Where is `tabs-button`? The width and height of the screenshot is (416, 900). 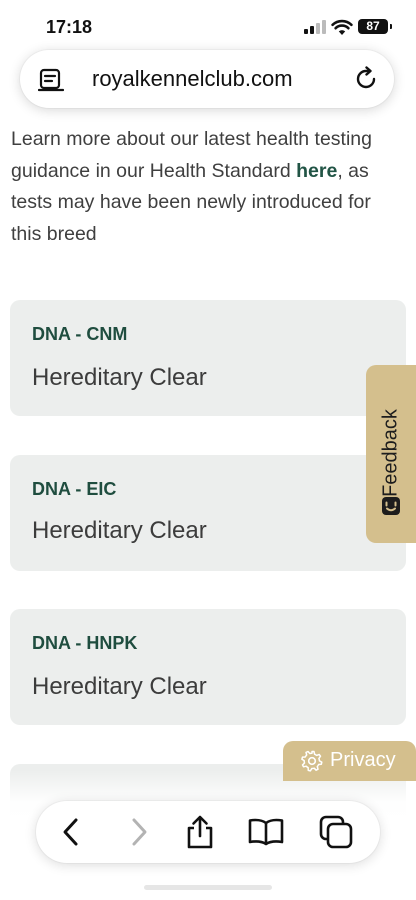 tabs-button is located at coordinates (336, 832).